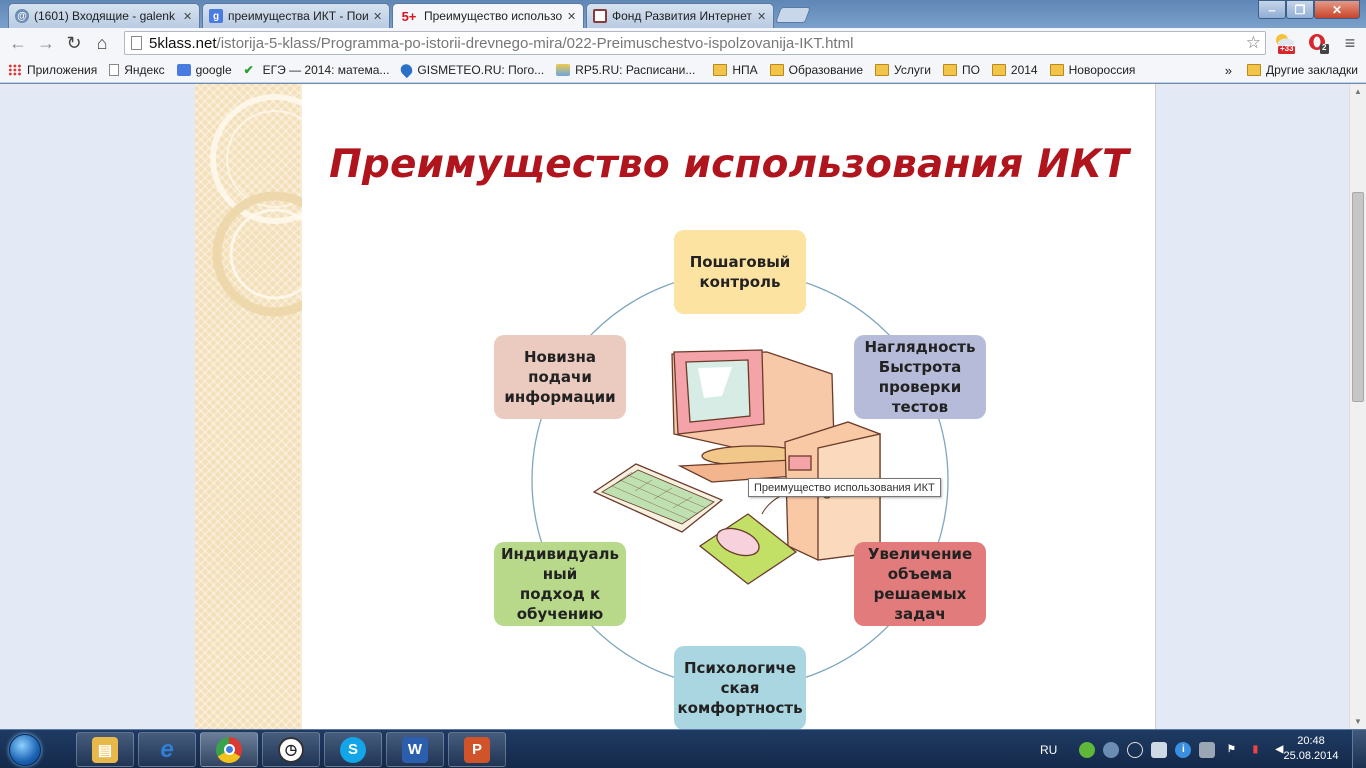 This screenshot has height=768, width=1366. I want to click on show-desktop-button, so click(1359, 749).